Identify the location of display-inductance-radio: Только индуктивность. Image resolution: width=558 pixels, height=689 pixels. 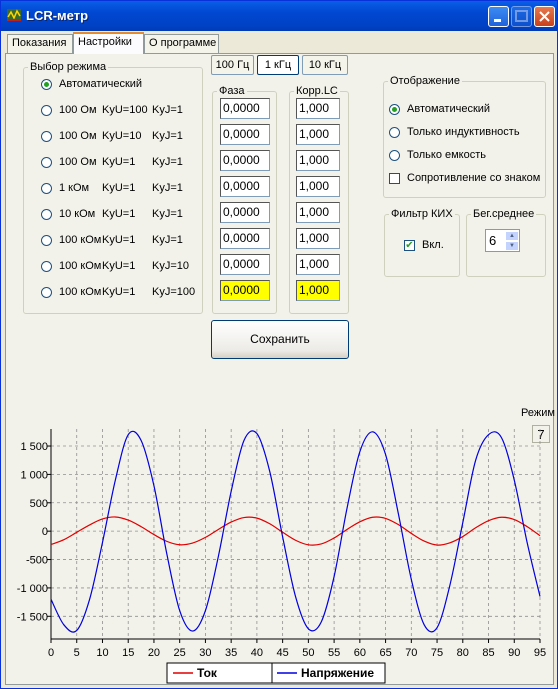
(454, 132).